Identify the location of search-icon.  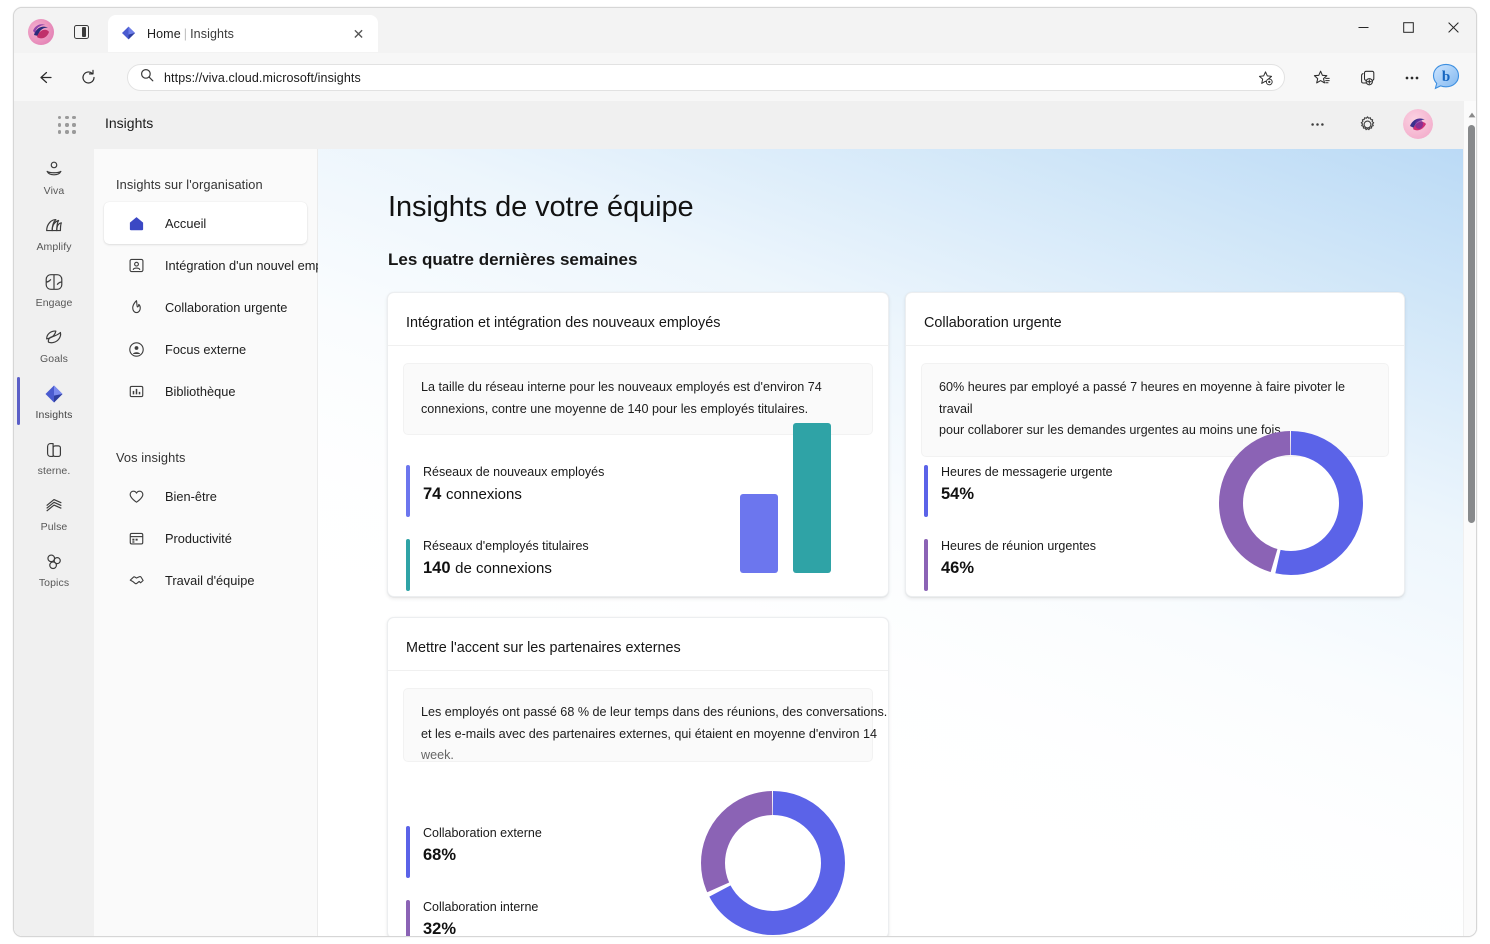
(147, 77).